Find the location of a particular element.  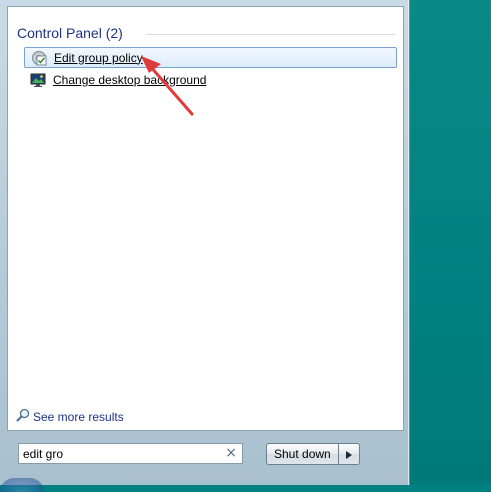

result-item-label: Change desktop background is located at coordinates (130, 79).